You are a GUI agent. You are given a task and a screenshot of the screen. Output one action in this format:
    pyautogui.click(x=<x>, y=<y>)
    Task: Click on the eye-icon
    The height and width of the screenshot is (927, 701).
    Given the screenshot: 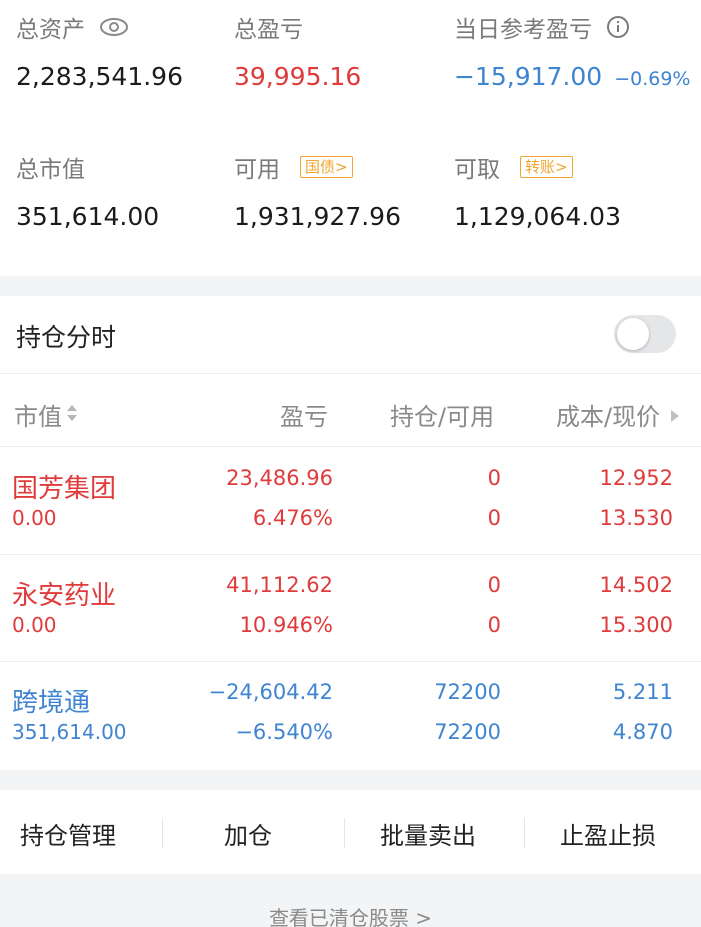 What is the action you would take?
    pyautogui.click(x=114, y=27)
    